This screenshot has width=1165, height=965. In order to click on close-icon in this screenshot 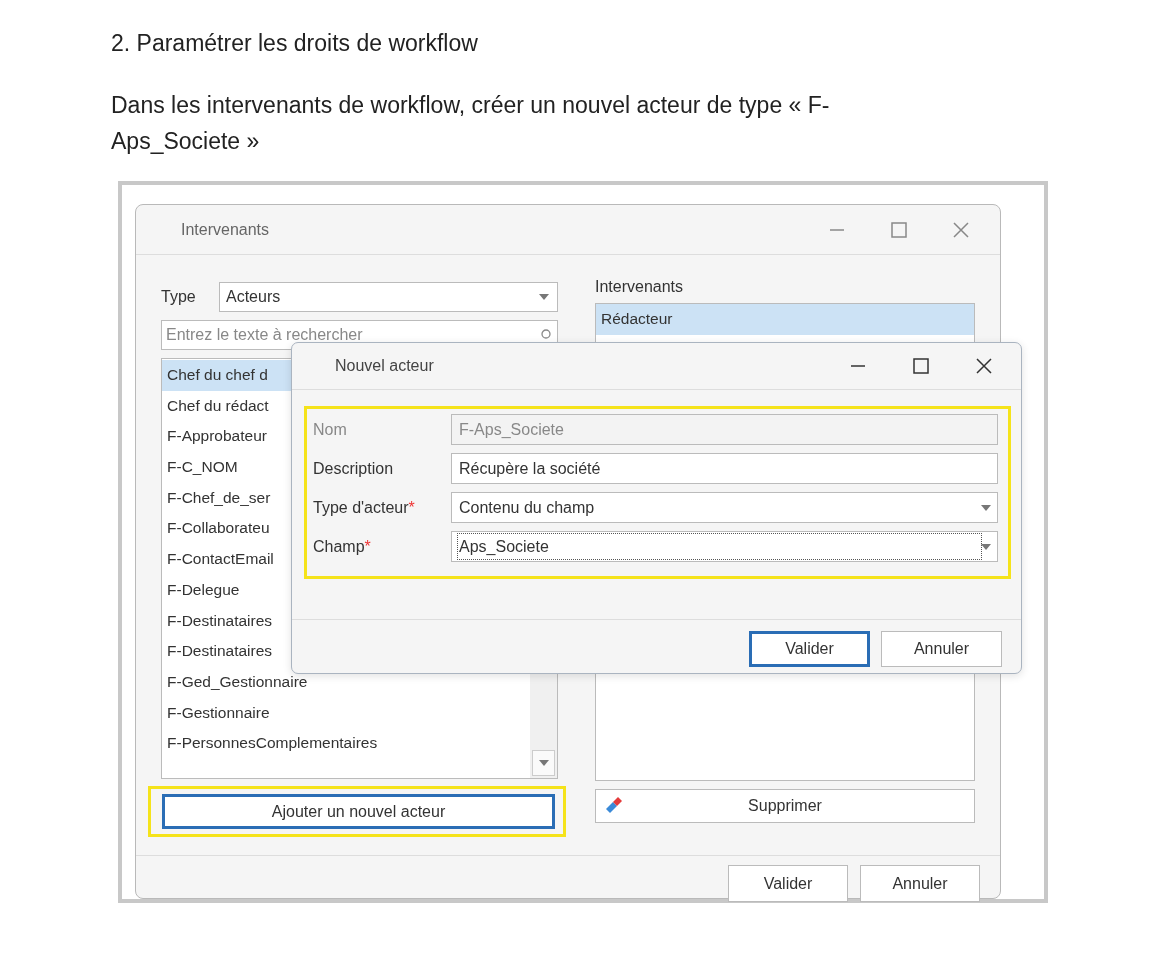, I will do `click(984, 366)`.